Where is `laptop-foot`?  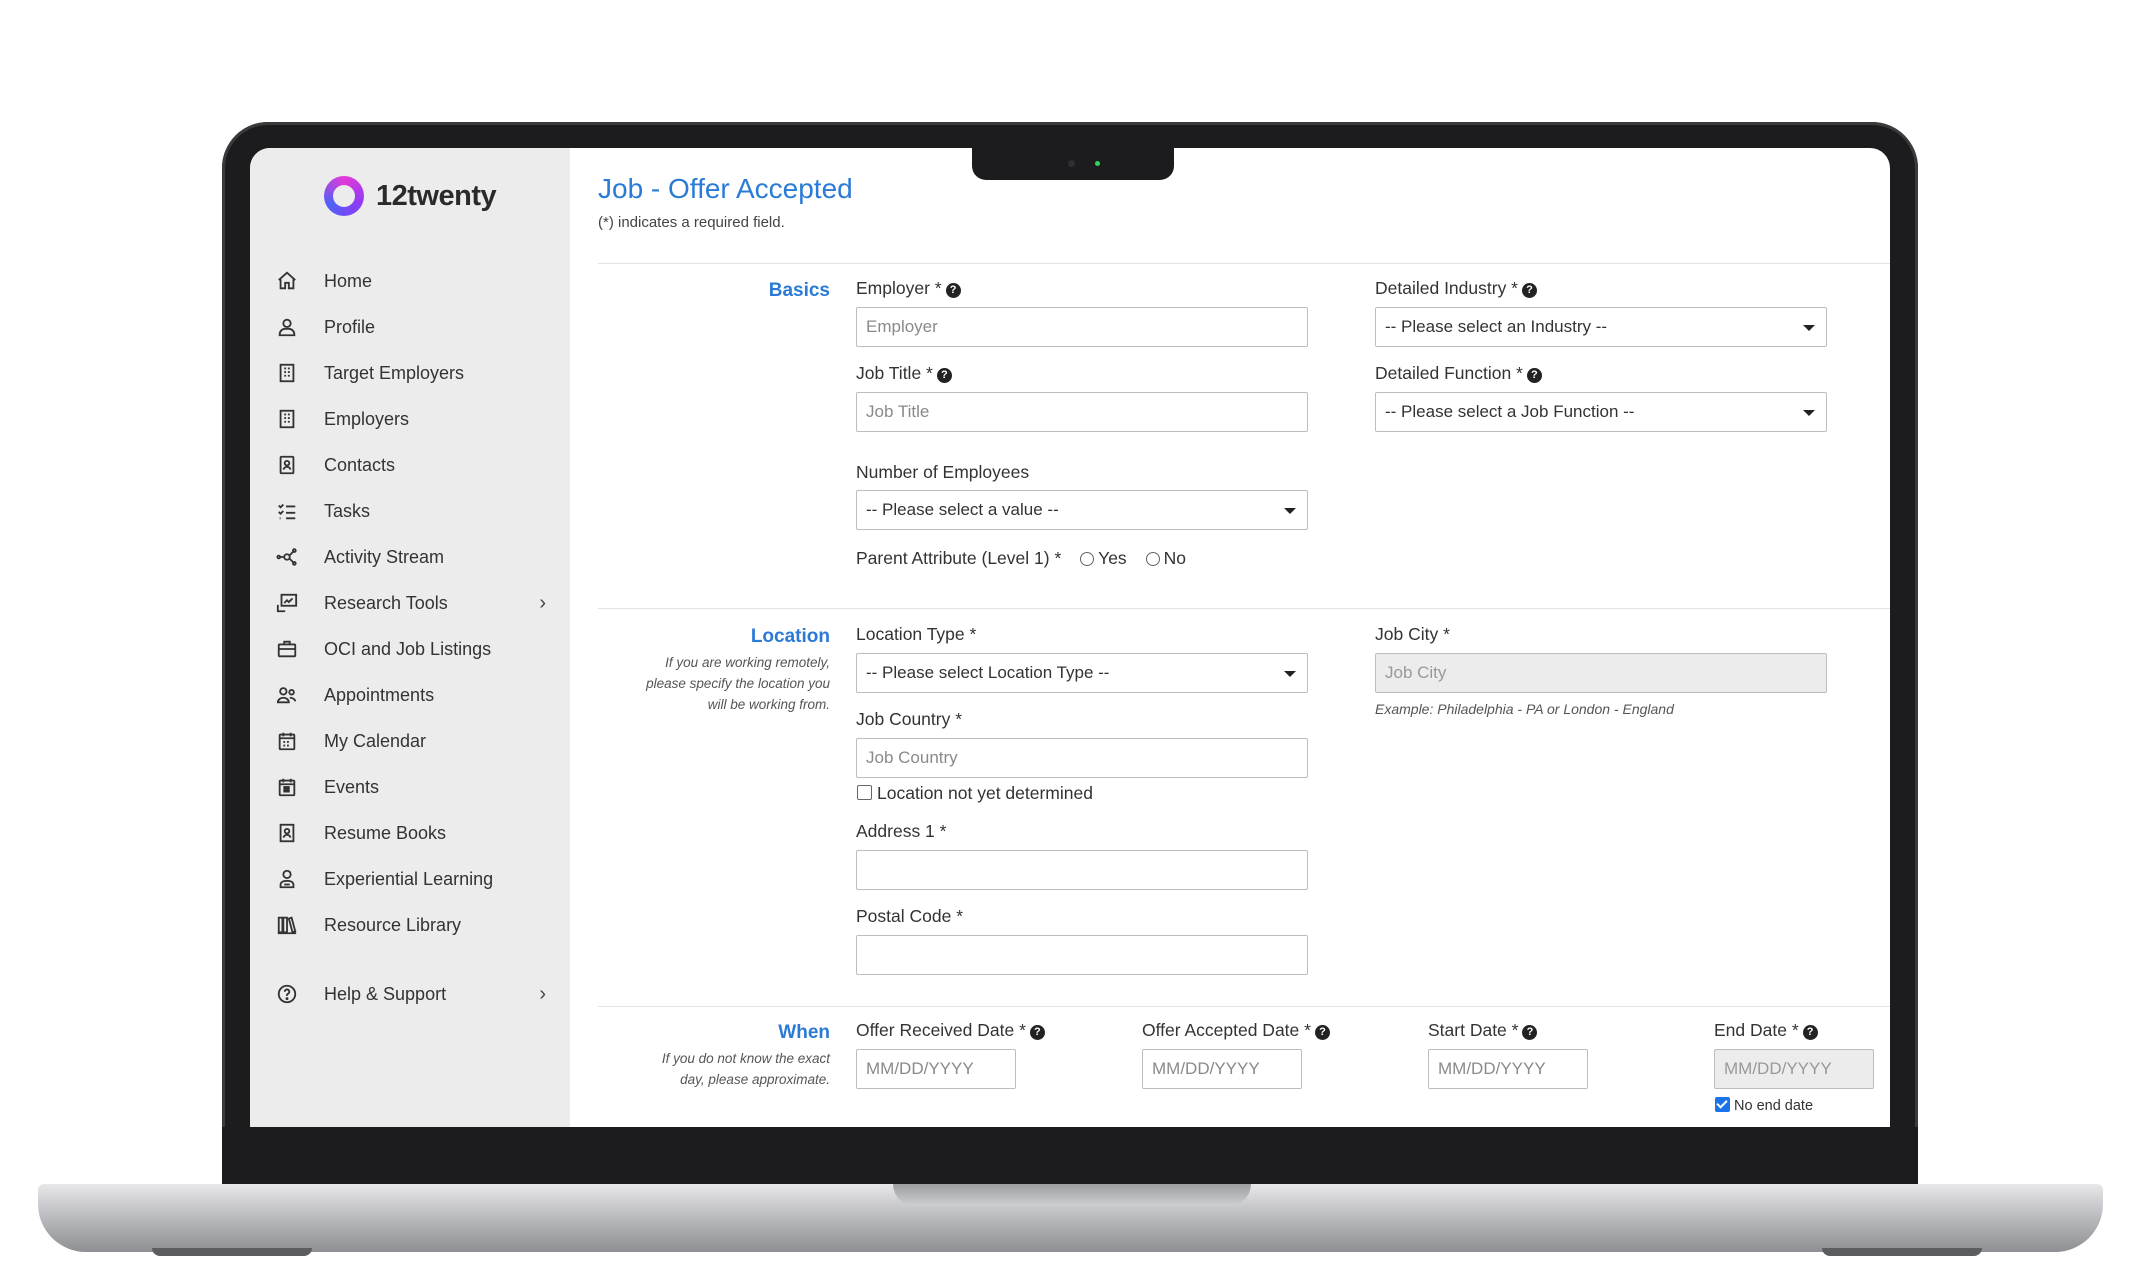 laptop-foot is located at coordinates (1902, 1252).